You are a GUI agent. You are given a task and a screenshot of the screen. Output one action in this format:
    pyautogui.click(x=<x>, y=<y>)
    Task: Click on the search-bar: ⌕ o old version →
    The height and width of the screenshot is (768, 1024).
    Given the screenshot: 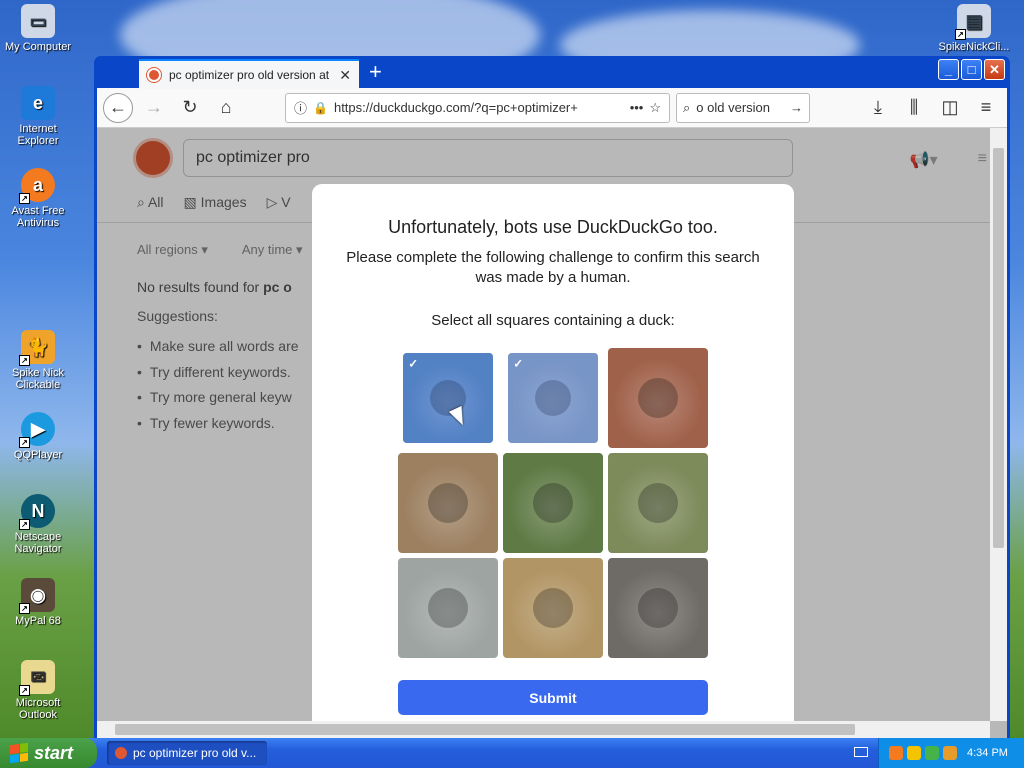 What is the action you would take?
    pyautogui.click(x=743, y=107)
    